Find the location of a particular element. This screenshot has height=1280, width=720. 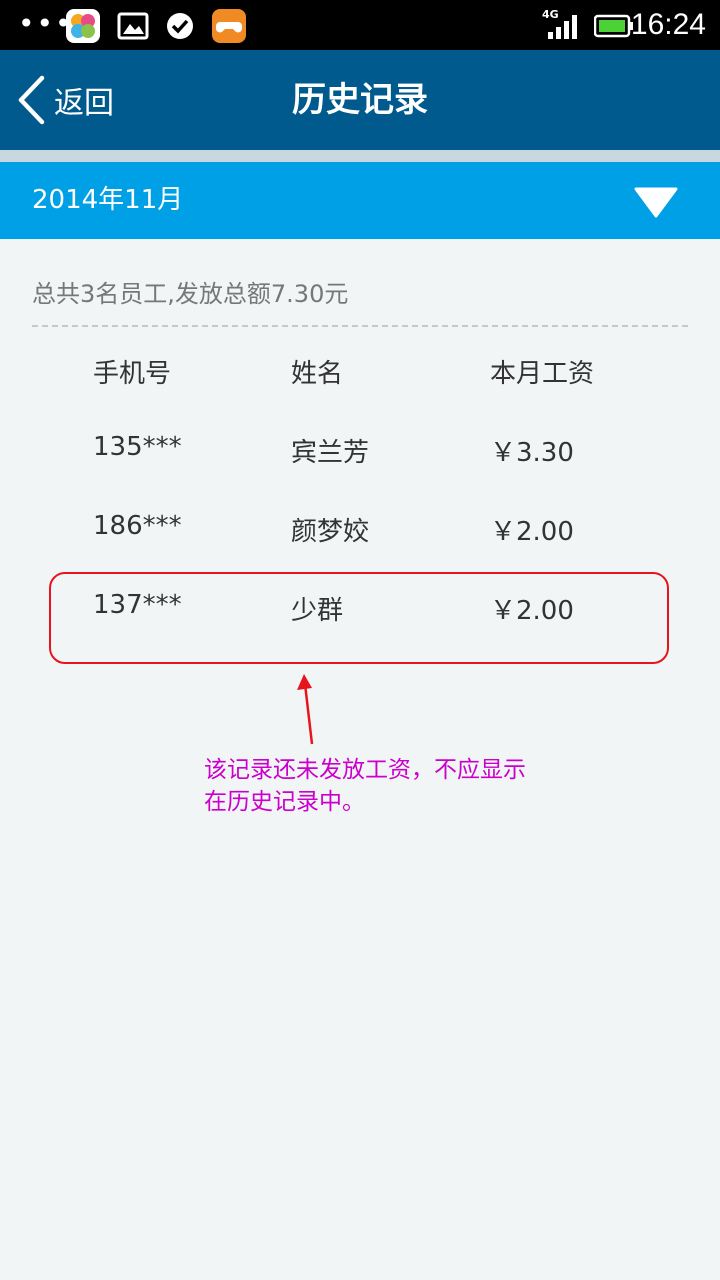

chevron-left-icon is located at coordinates (31, 100).